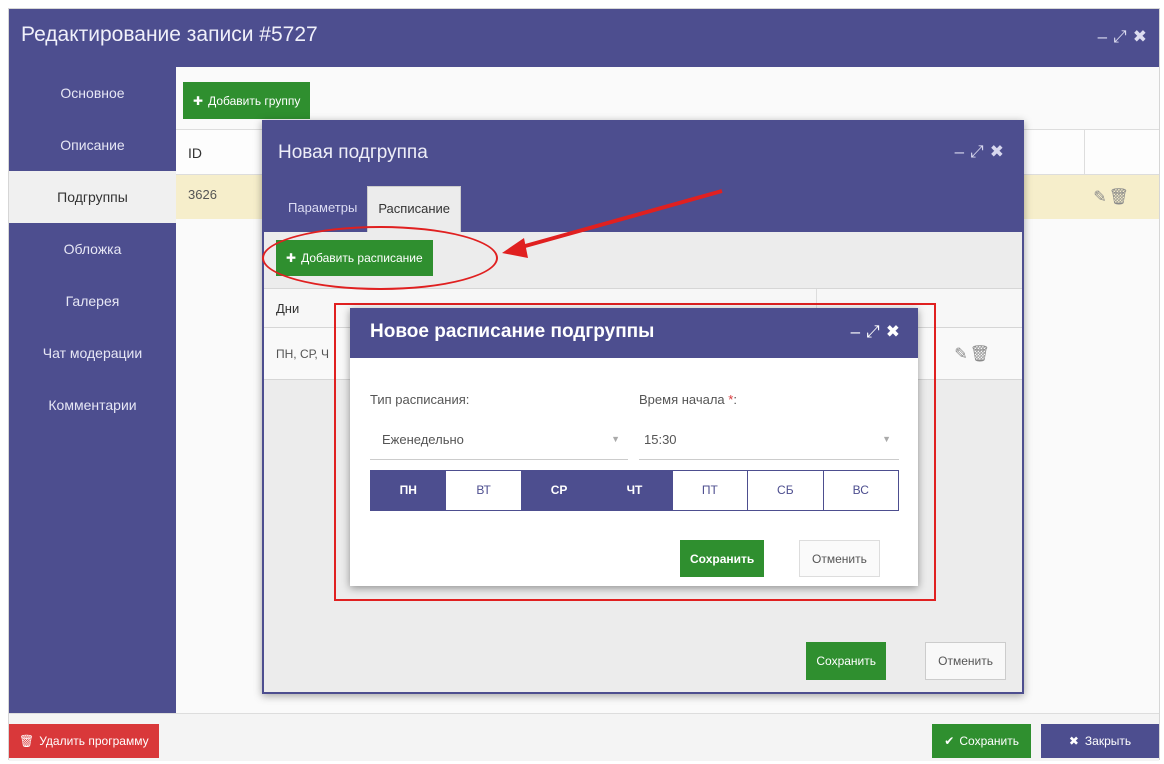 This screenshot has width=1164, height=764. What do you see at coordinates (584, 38) in the screenshot?
I see `main-header: Редактирование записи #5727 – ⤢ ✖` at bounding box center [584, 38].